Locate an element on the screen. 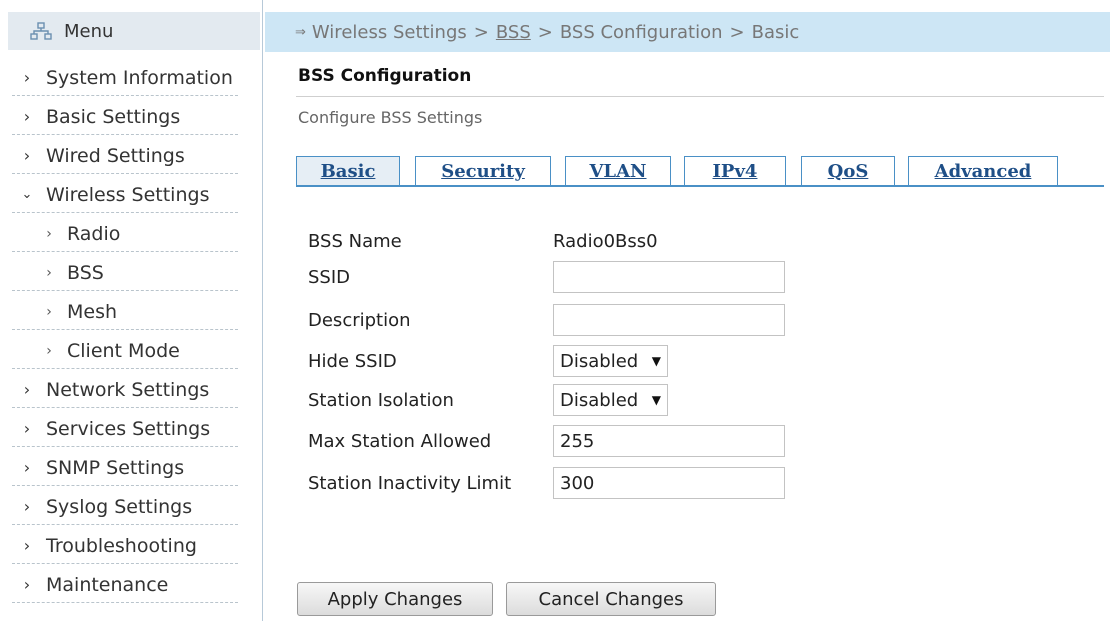 This screenshot has height=621, width=1110. station-isolation-row: Station Isolation Disabled ▼ is located at coordinates (488, 400).